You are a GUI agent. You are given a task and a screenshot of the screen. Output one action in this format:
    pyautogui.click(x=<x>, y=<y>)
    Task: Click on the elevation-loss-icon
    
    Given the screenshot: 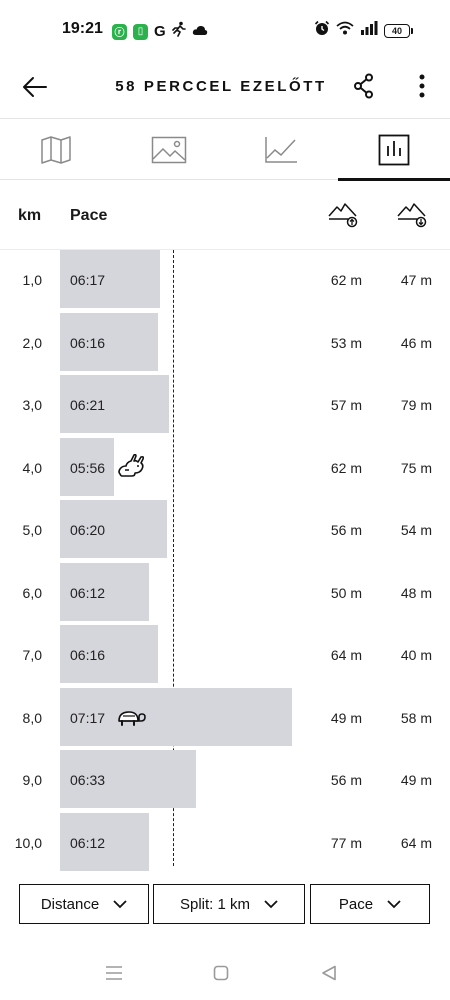 What is the action you would take?
    pyautogui.click(x=412, y=217)
    